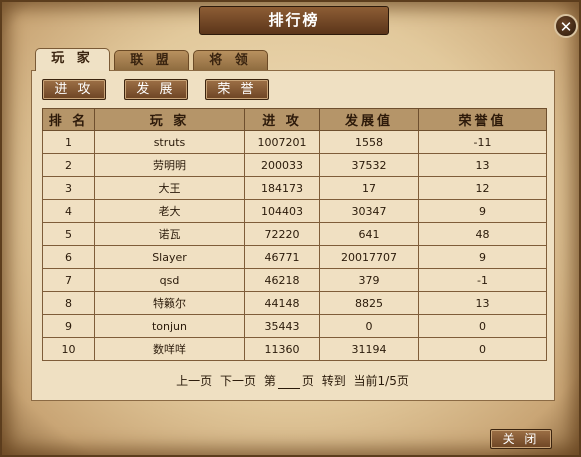 The image size is (581, 457). What do you see at coordinates (369, 119) in the screenshot?
I see `header-development: 发展值` at bounding box center [369, 119].